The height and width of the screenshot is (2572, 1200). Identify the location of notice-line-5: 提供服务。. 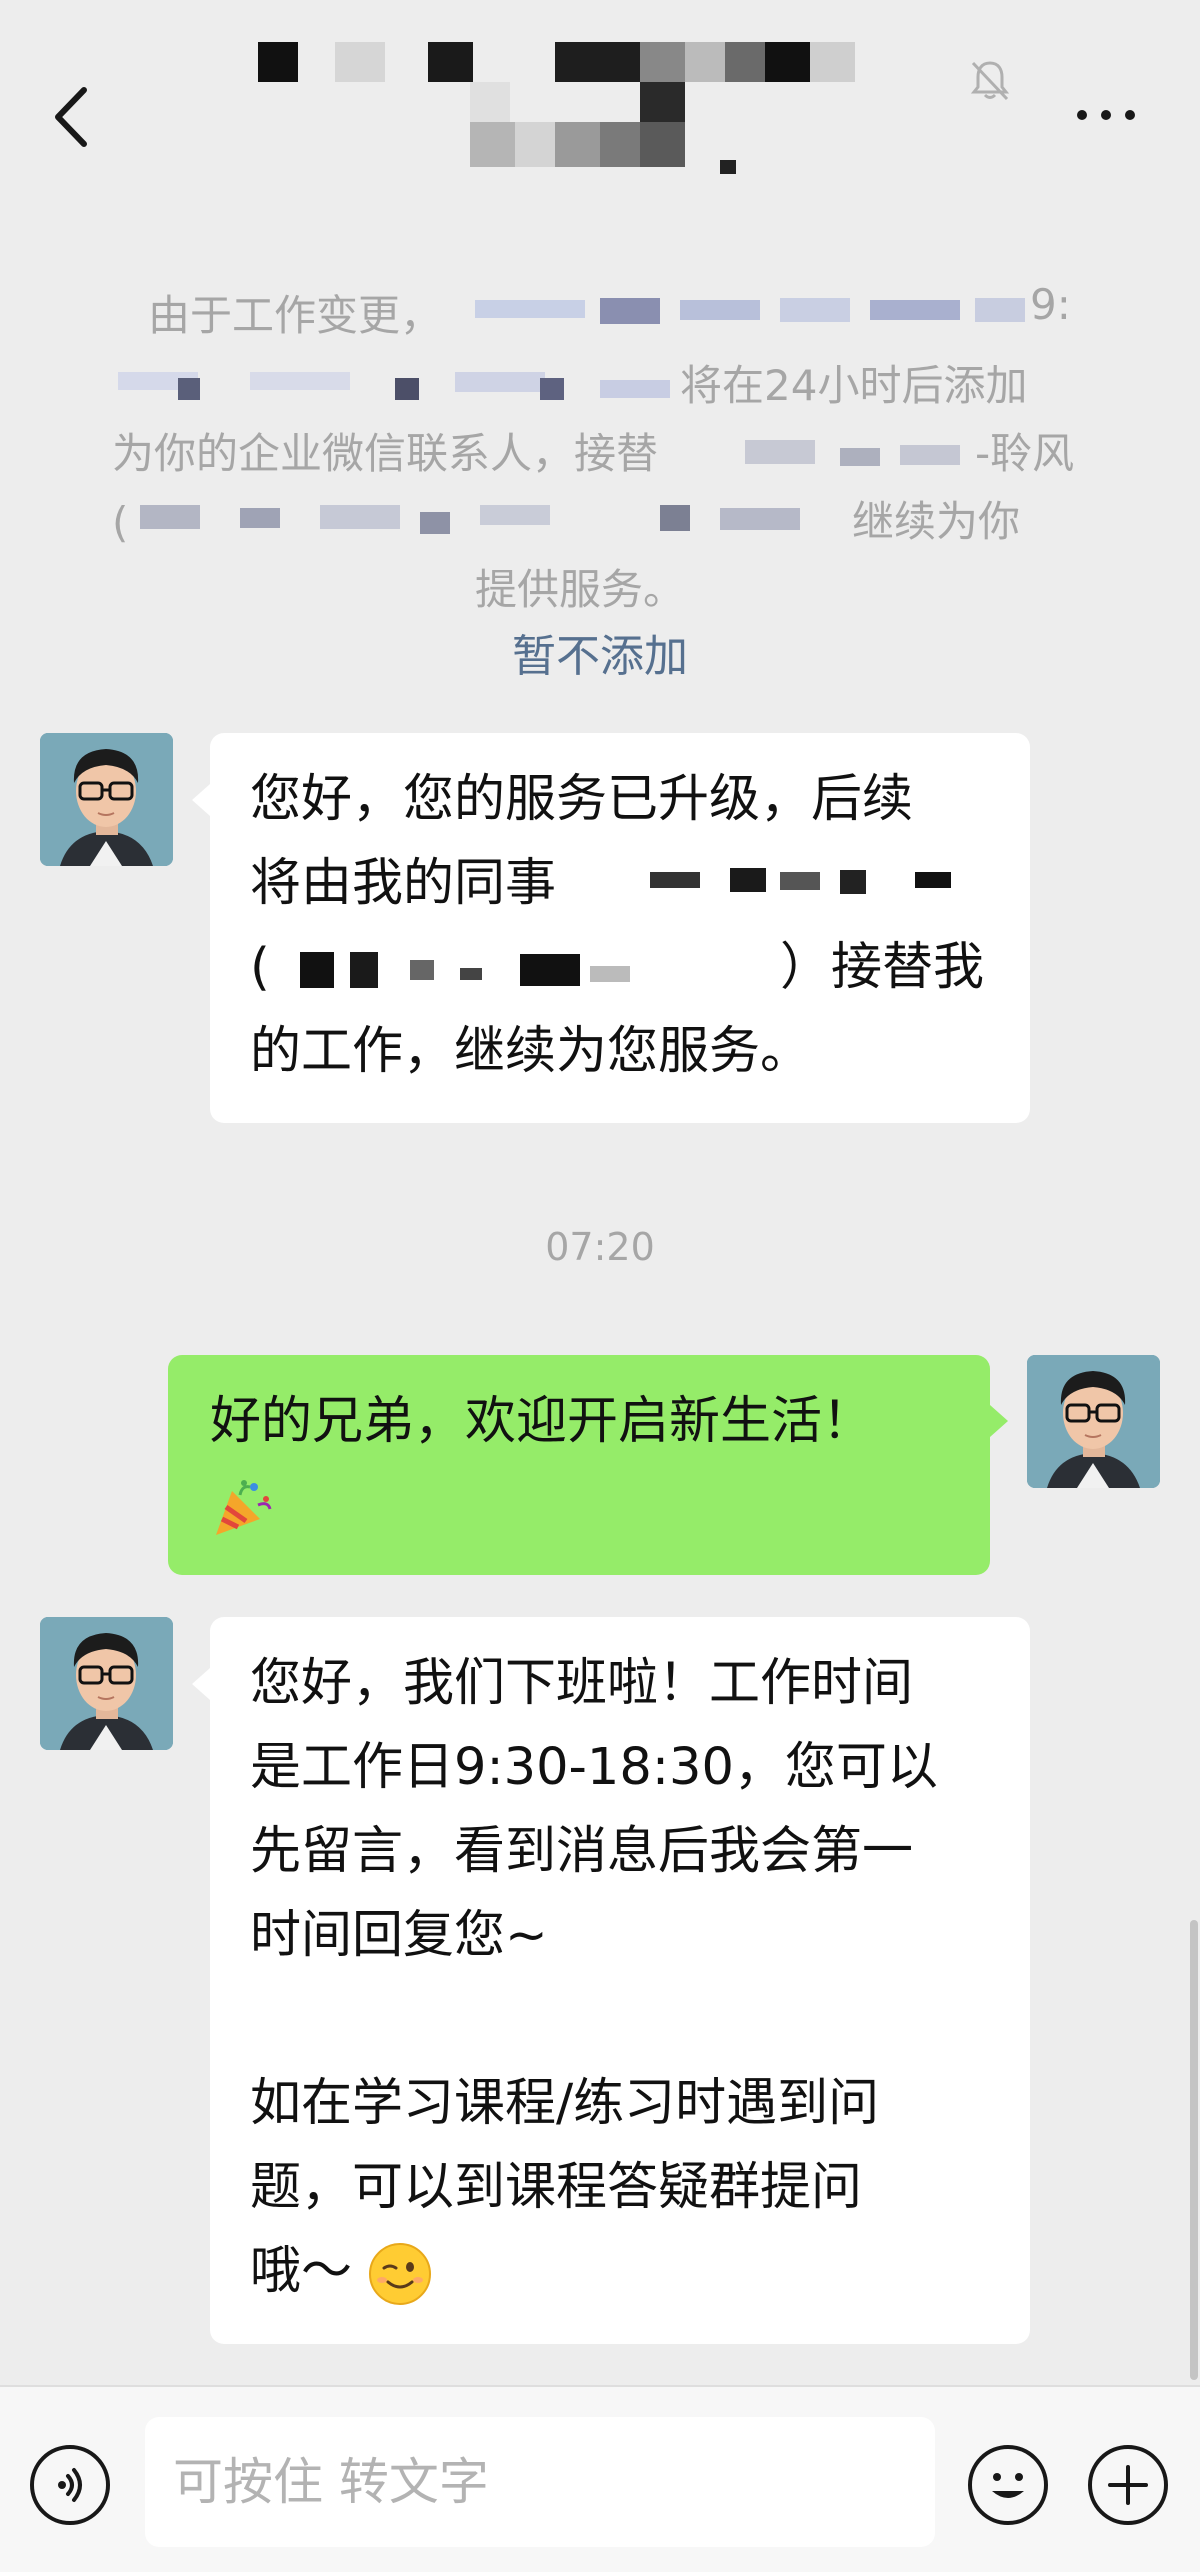
(580, 589).